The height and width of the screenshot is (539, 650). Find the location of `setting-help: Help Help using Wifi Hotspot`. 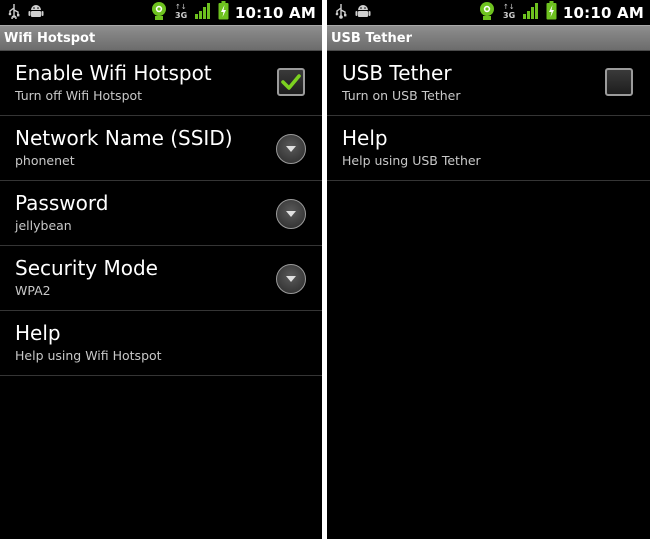

setting-help: Help Help using Wifi Hotspot is located at coordinates (161, 343).